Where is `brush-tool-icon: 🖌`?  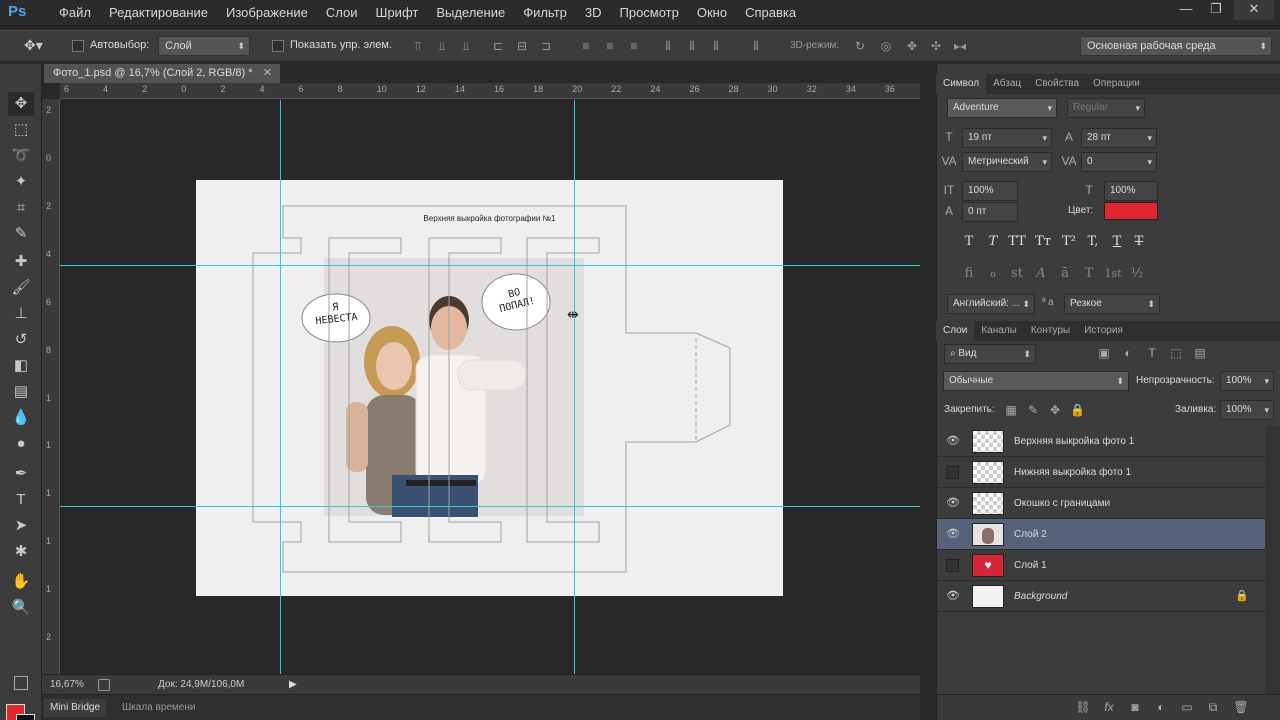
brush-tool-icon: 🖌 is located at coordinates (21, 288).